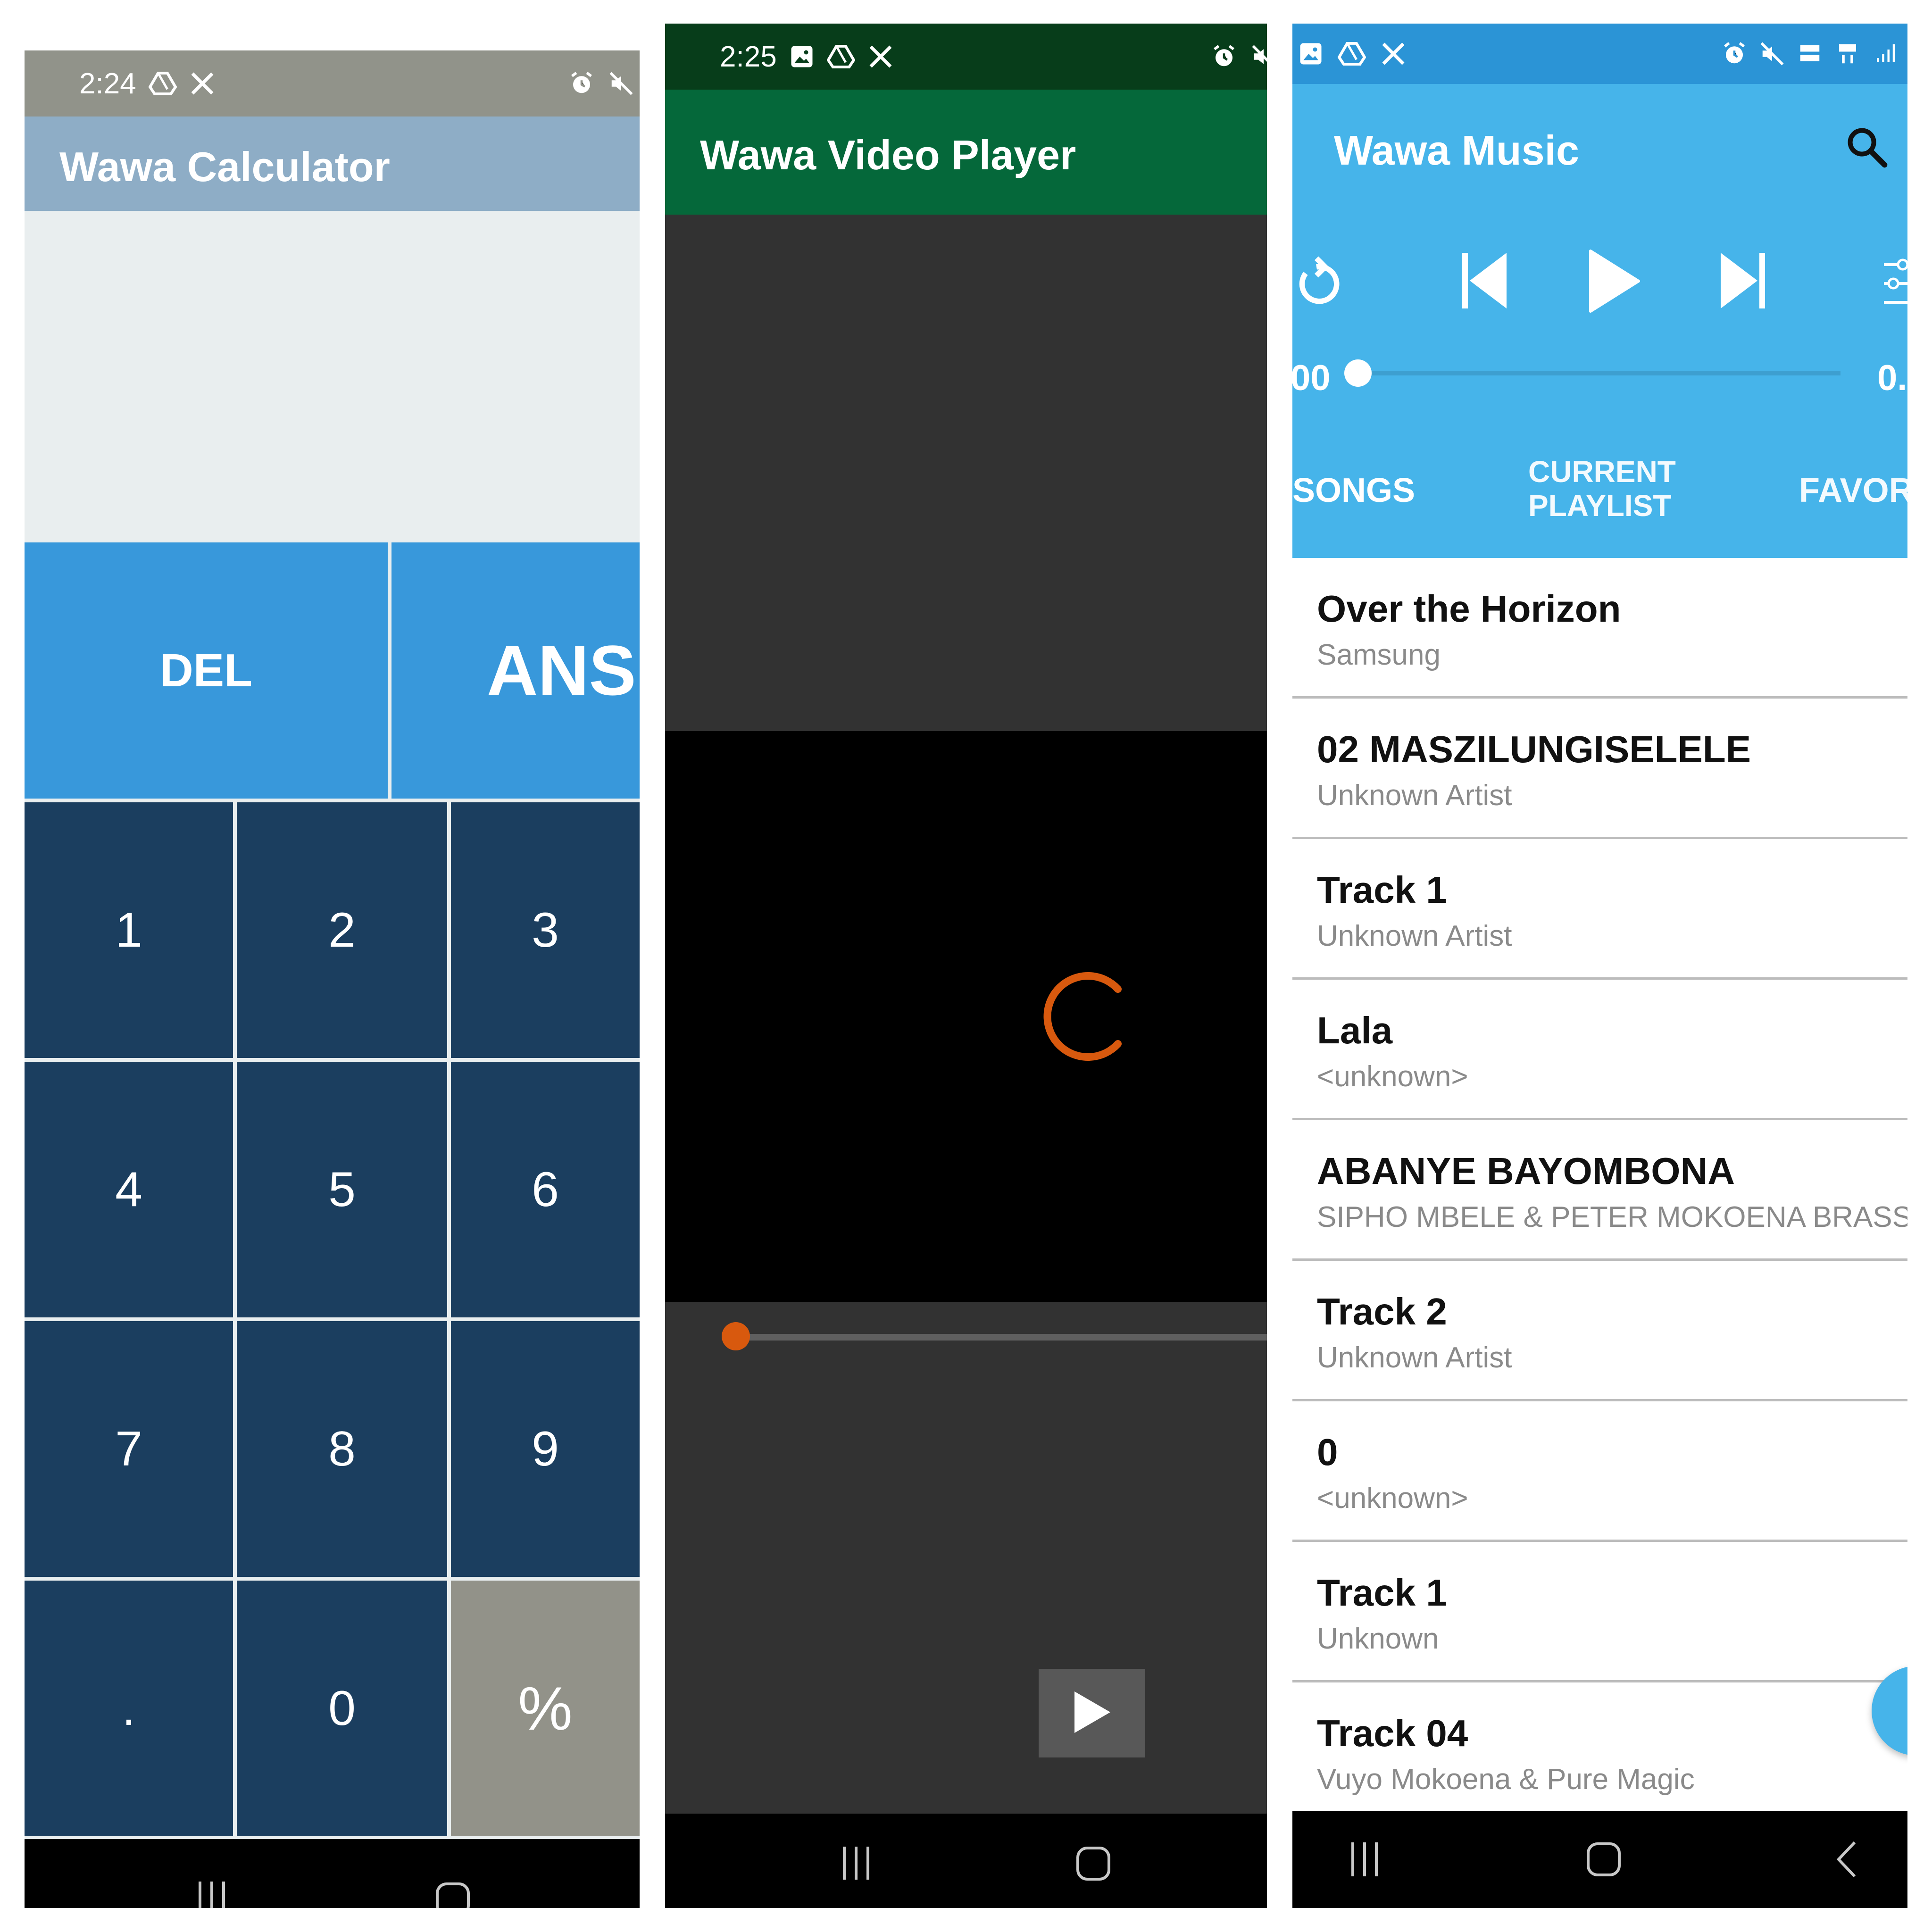 Image resolution: width=1932 pixels, height=1932 pixels. What do you see at coordinates (1312, 378) in the screenshot?
I see `elapsed-time: 00` at bounding box center [1312, 378].